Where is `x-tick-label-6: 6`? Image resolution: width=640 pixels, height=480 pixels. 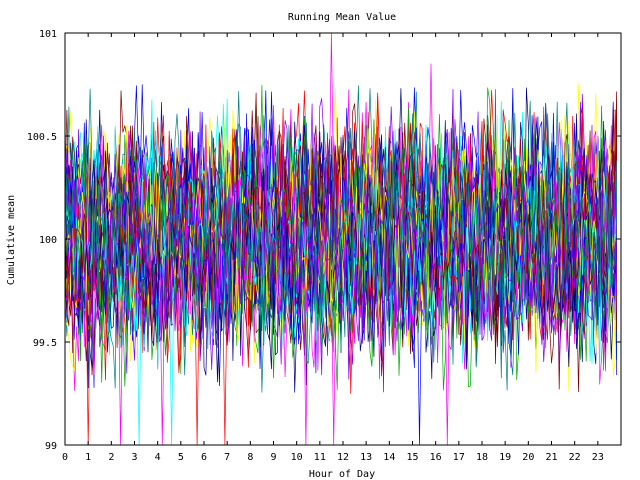
x-tick-label-6: 6 is located at coordinates (204, 457).